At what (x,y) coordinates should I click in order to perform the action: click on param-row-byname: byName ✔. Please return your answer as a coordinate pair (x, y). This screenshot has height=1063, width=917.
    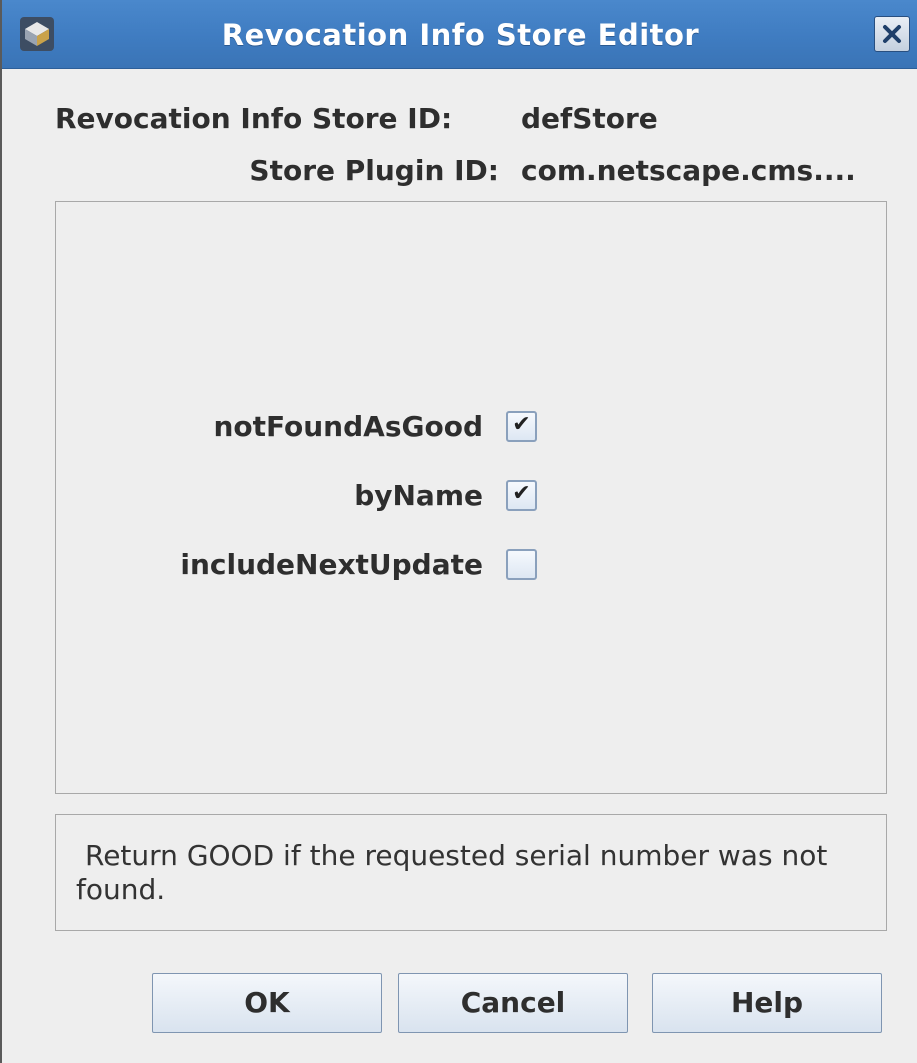
    Looking at the image, I should click on (472, 495).